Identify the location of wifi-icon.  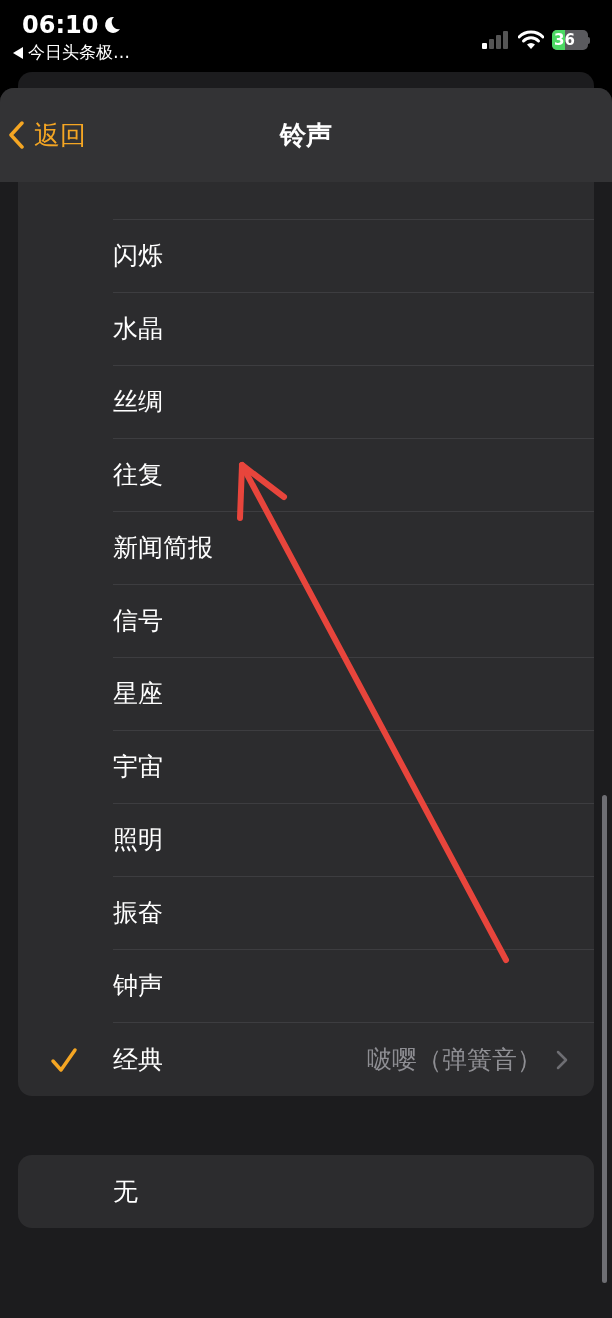
(531, 40).